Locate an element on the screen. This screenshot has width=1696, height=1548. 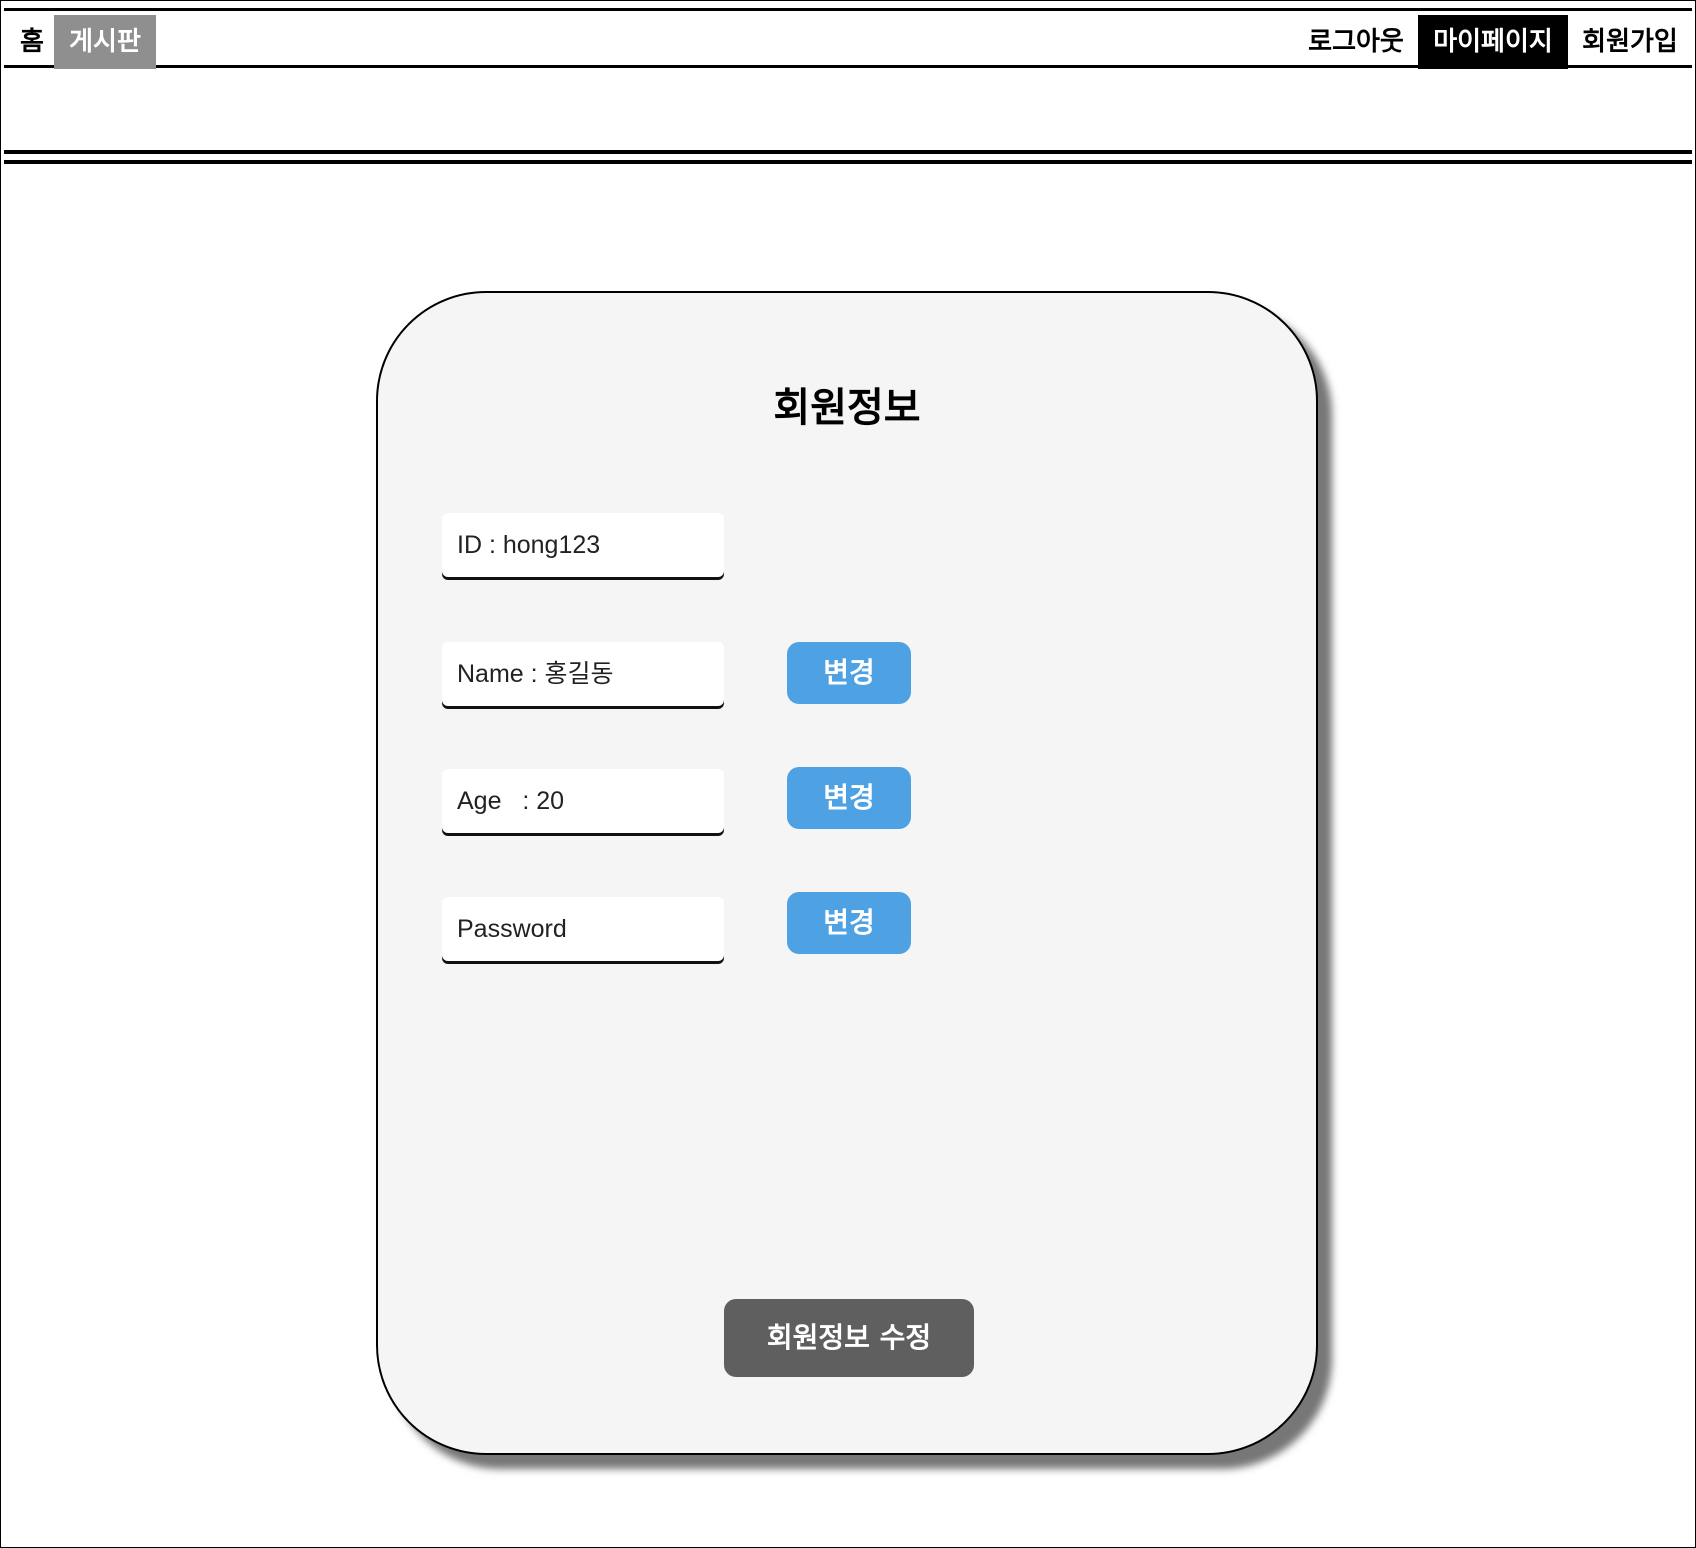
change-name-button: 변경 is located at coordinates (849, 673).